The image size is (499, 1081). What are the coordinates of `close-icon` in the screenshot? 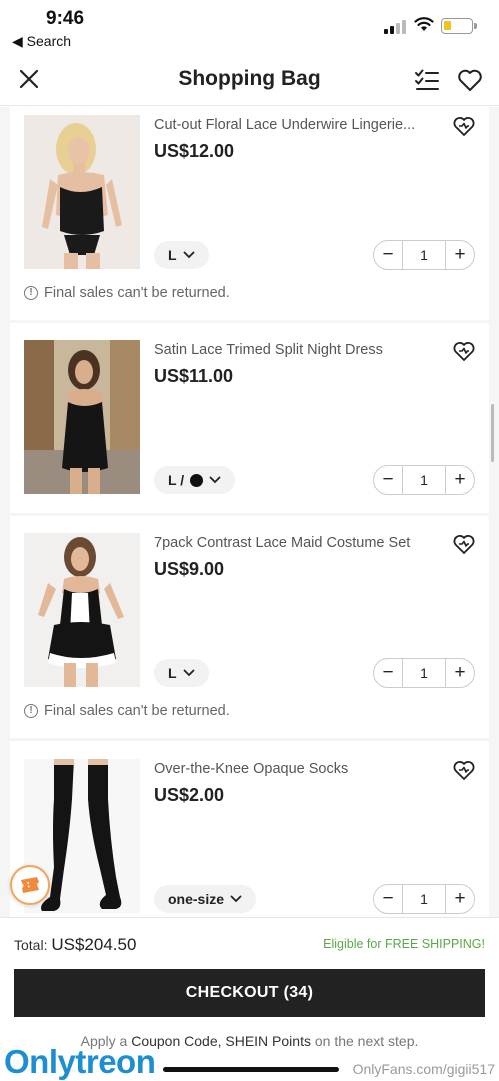 It's located at (29, 79).